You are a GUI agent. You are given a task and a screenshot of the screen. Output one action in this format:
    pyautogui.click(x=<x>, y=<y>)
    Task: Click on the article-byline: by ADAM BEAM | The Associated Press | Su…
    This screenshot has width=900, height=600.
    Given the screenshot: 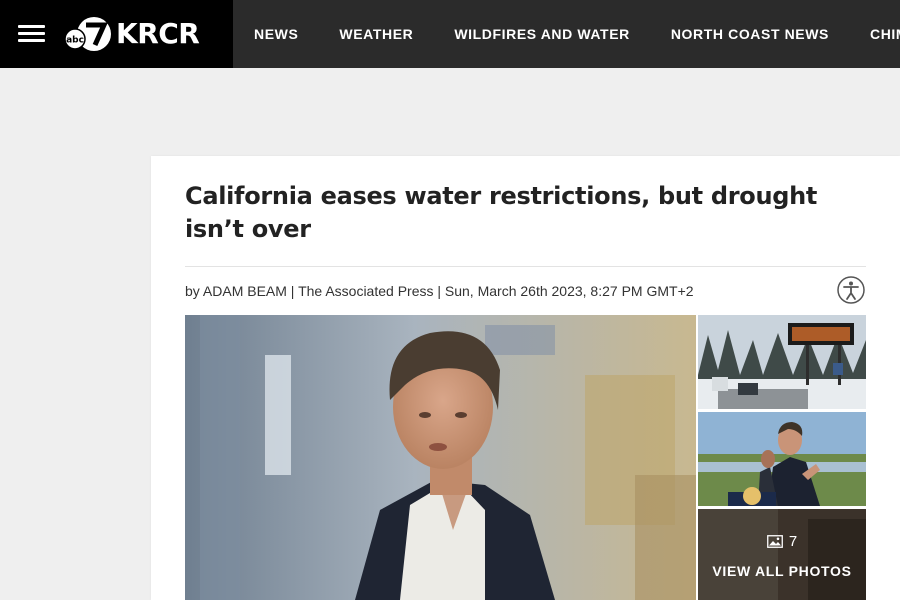 What is the action you would take?
    pyautogui.click(x=439, y=291)
    